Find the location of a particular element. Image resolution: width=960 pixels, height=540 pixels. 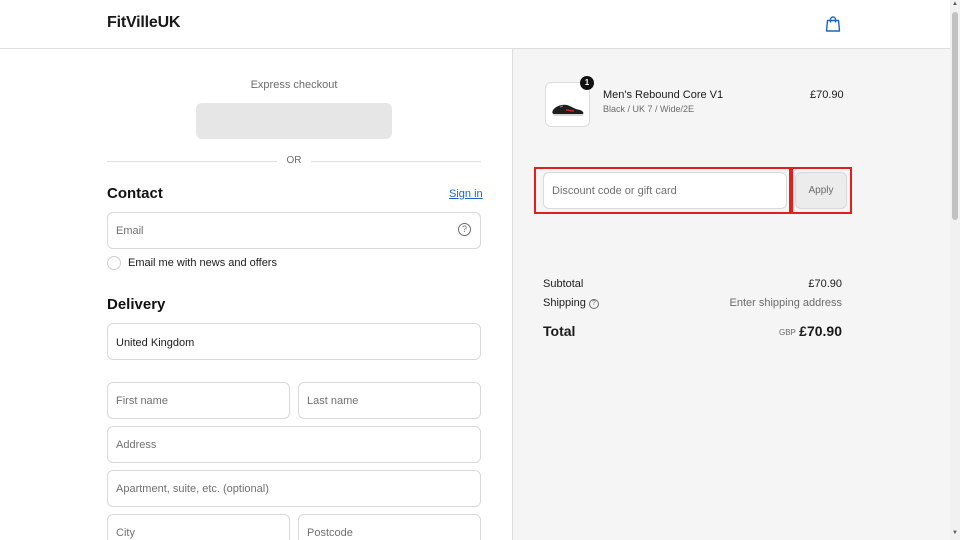

page-scrollbar: ▲ ▼ is located at coordinates (955, 270).